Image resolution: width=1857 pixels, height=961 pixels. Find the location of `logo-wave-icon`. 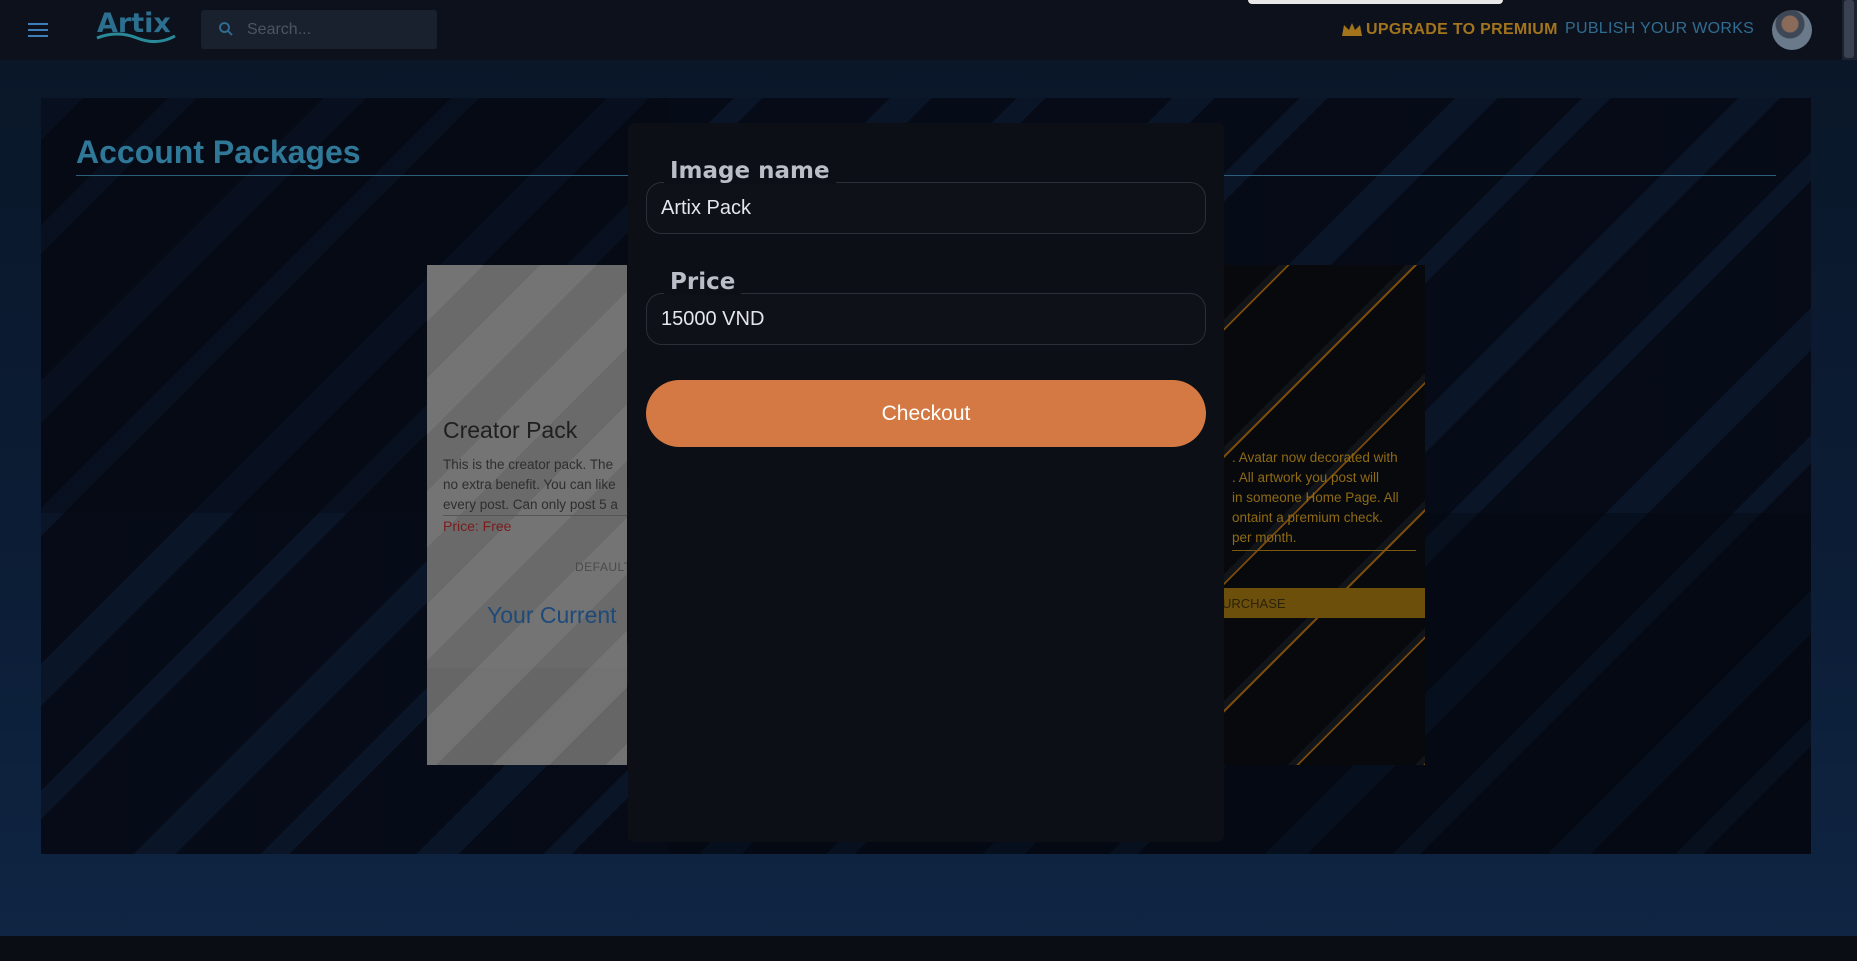

logo-wave-icon is located at coordinates (136, 37).